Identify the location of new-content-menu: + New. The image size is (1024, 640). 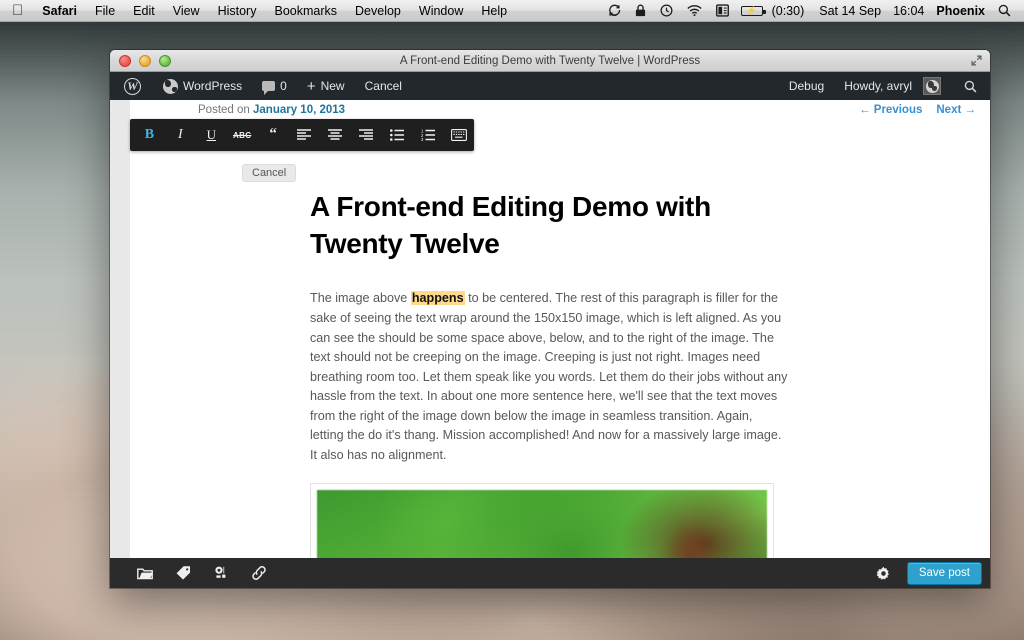
(326, 86).